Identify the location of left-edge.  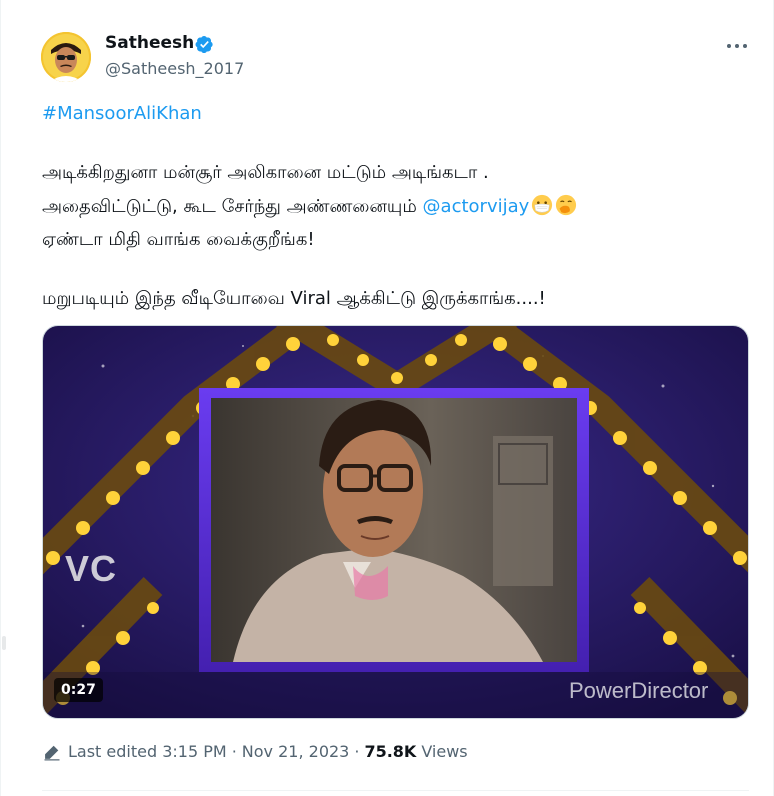
(4, 398).